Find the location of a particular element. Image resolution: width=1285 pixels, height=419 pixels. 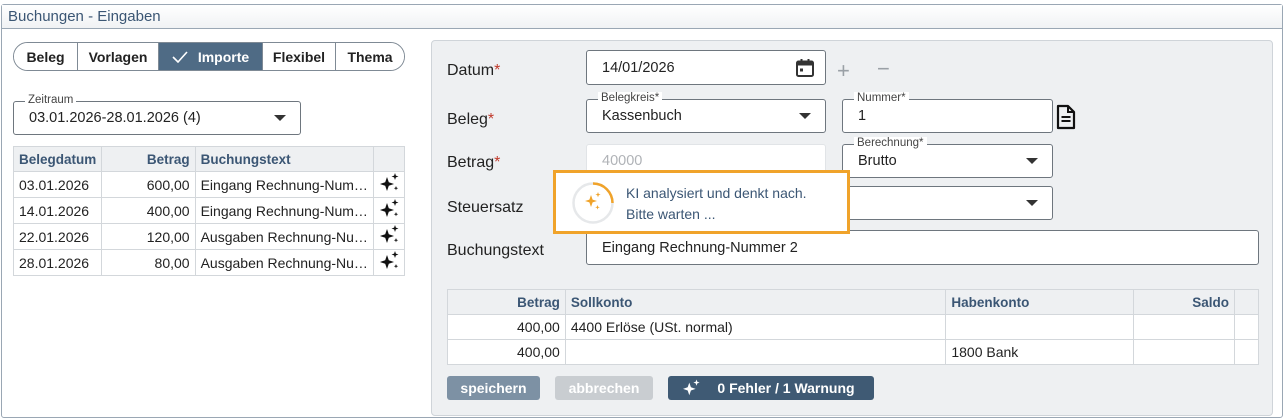

belegkreis-select: Belegkreis* Kassenbuch is located at coordinates (706, 112).